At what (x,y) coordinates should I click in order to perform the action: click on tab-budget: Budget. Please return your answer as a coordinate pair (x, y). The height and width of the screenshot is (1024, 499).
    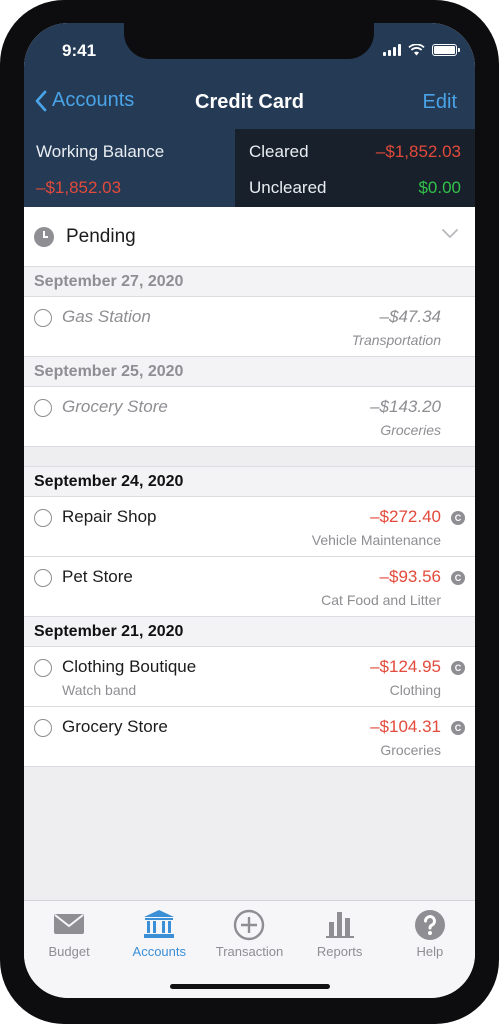
    Looking at the image, I should click on (69, 949).